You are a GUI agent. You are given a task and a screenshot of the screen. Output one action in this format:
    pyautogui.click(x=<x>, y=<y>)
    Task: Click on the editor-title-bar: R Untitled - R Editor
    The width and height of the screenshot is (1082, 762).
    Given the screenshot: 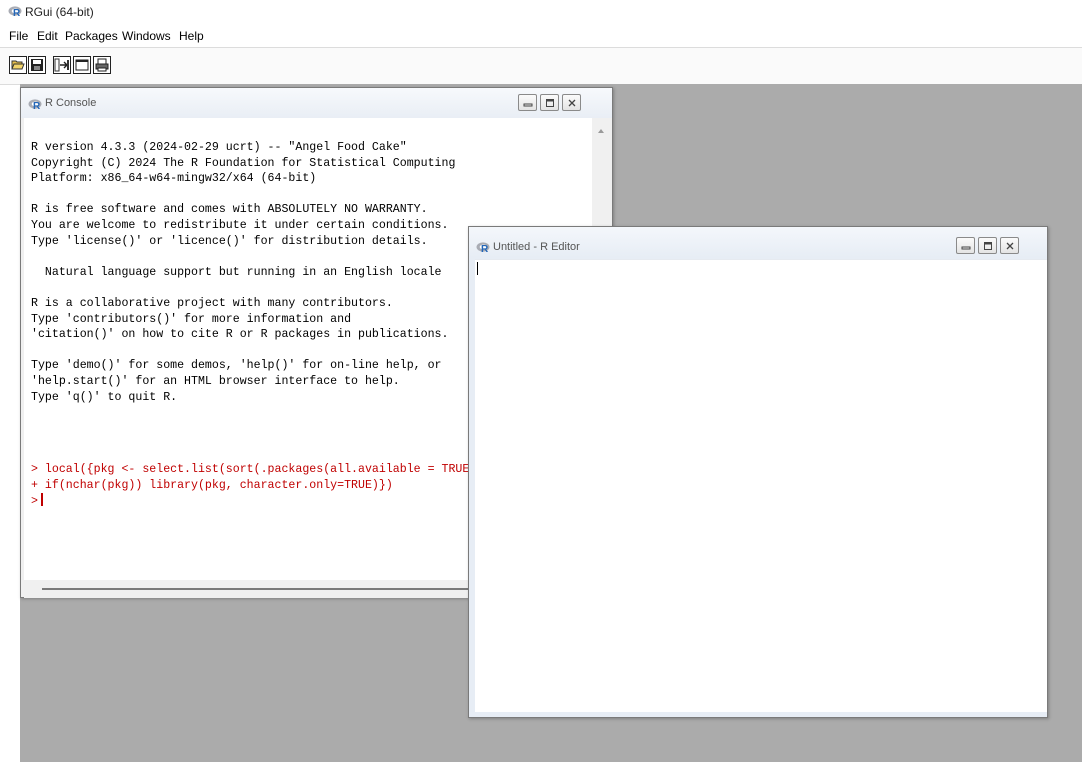 What is the action you would take?
    pyautogui.click(x=758, y=242)
    